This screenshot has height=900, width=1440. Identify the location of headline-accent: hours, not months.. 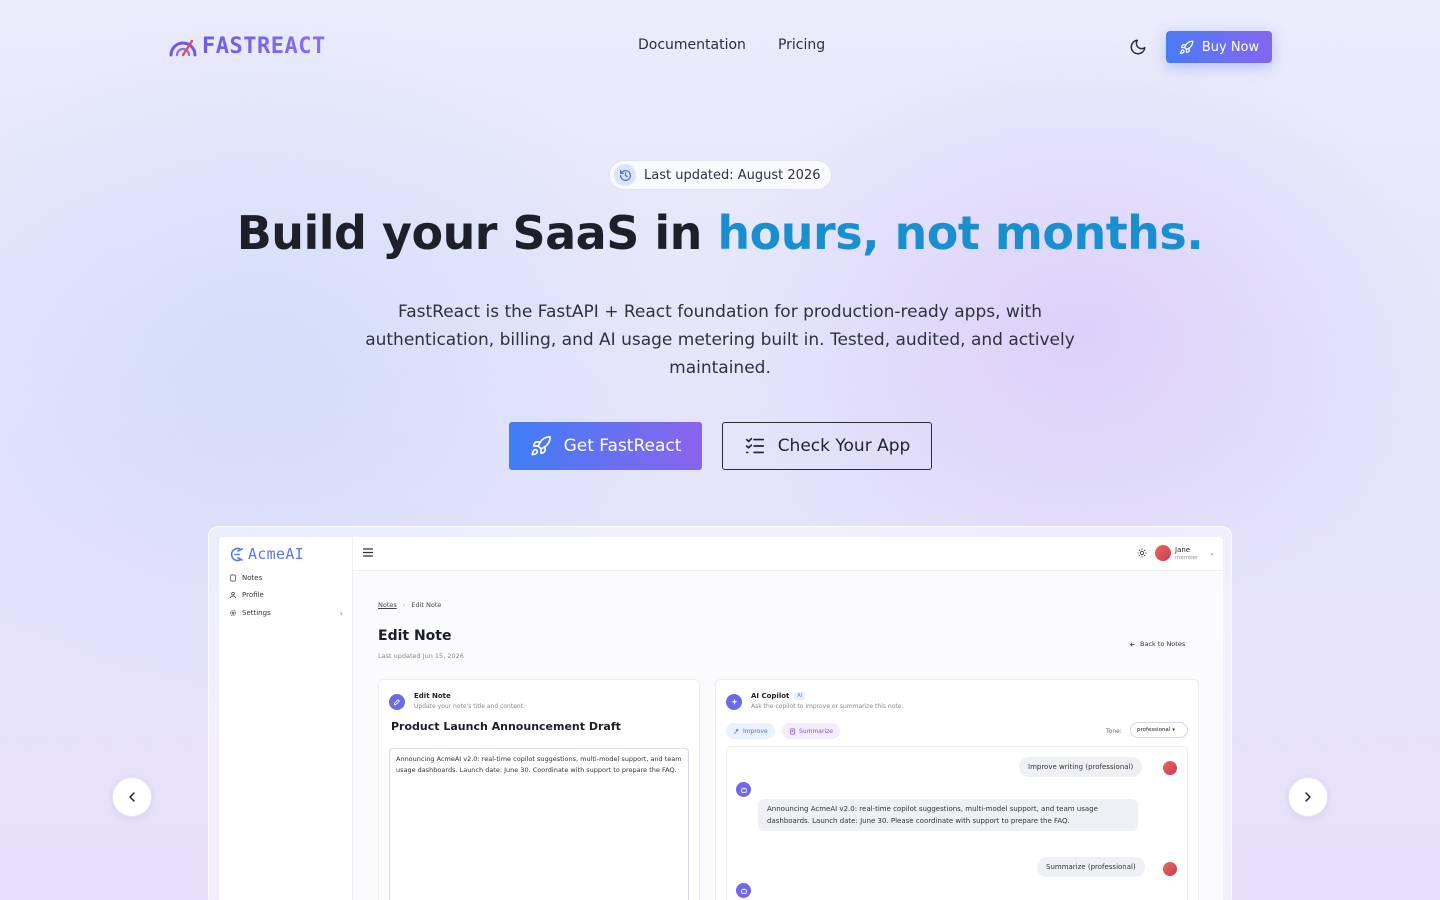
(960, 233).